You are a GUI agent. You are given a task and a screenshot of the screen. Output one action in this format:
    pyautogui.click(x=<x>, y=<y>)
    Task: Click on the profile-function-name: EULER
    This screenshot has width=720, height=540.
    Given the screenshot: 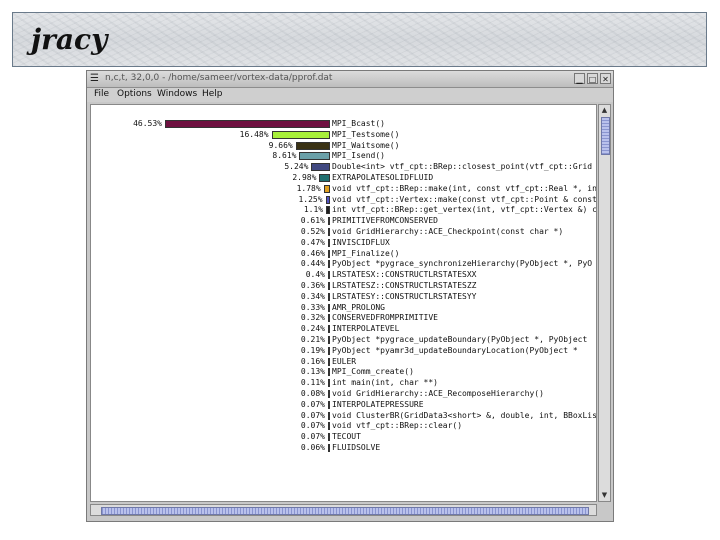 What is the action you would take?
    pyautogui.click(x=344, y=362)
    